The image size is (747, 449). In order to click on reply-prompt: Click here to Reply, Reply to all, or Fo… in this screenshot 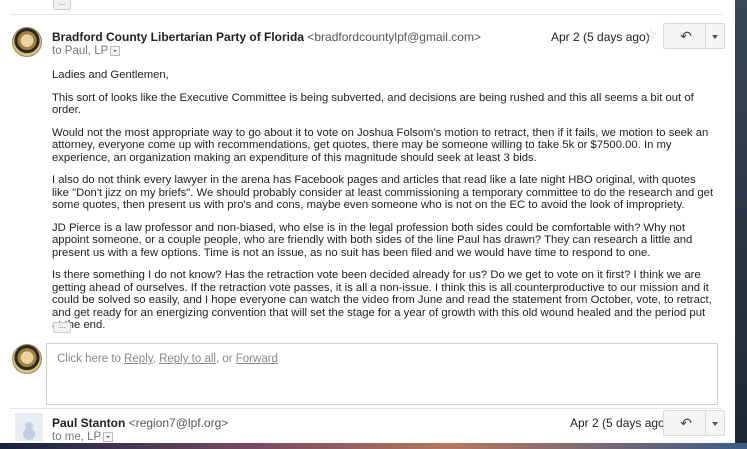, I will do `click(167, 359)`.